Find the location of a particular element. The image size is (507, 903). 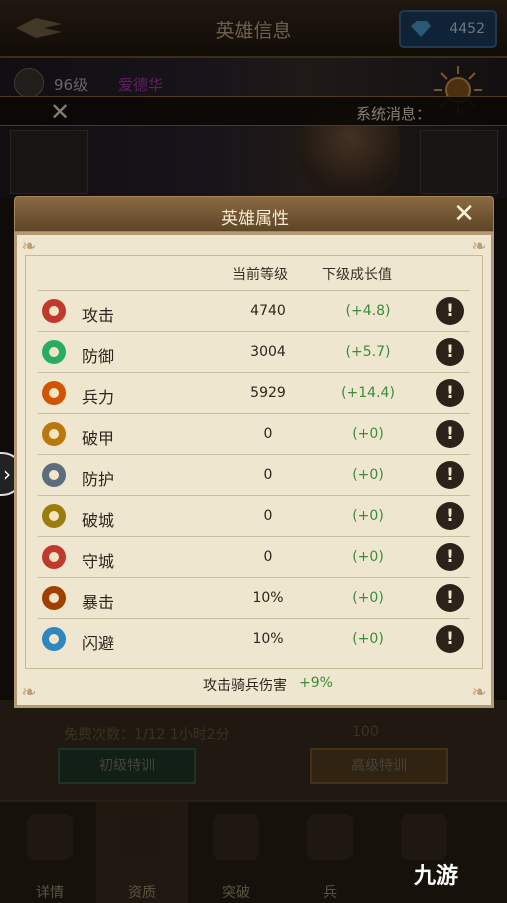

system-message-bar: ✕ 系统消息： is located at coordinates (253, 111).